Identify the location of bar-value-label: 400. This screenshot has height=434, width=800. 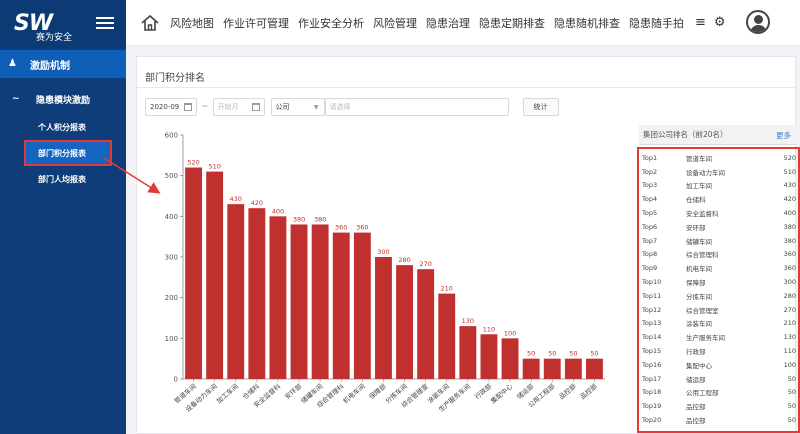
(278, 211).